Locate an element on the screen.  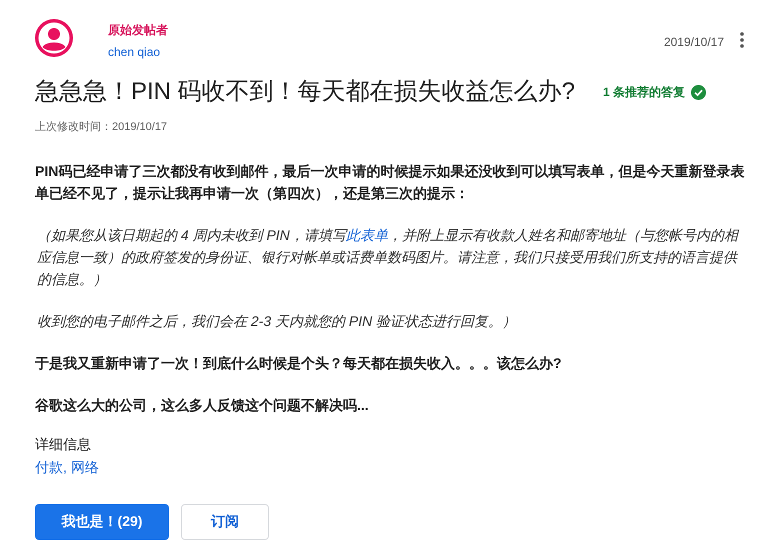
subscribe-button: 订阅 is located at coordinates (225, 522).